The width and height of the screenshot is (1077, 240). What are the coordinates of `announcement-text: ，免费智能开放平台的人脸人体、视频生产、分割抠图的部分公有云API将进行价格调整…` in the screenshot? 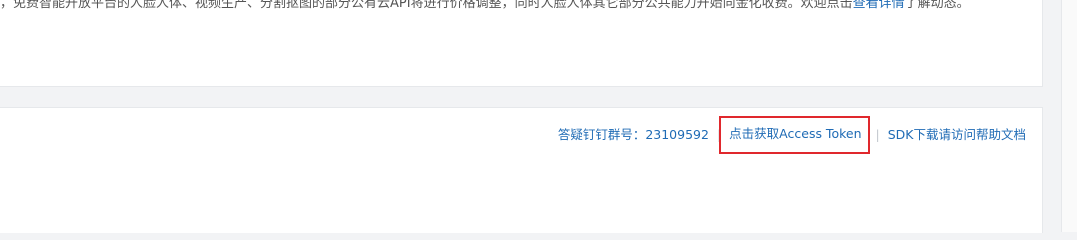 It's located at (515, 6).